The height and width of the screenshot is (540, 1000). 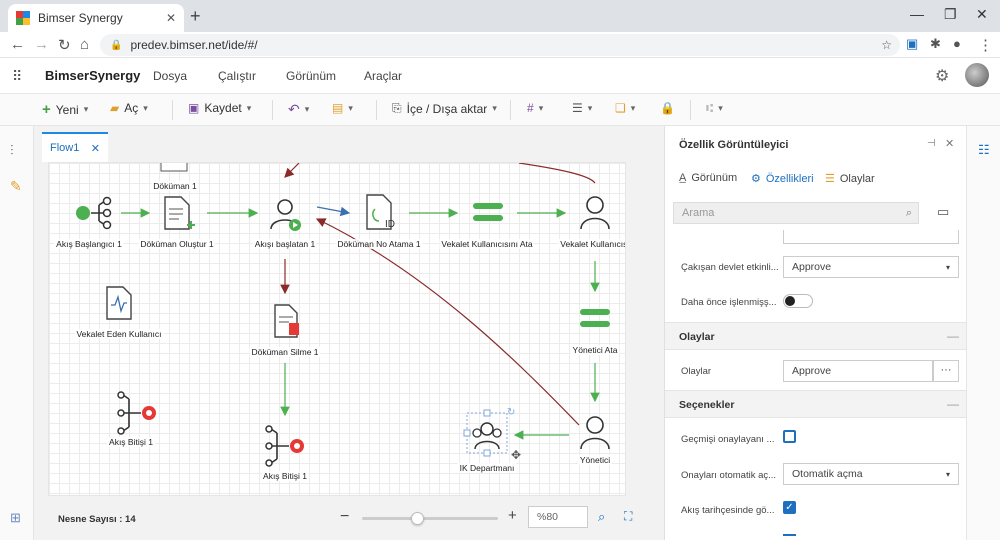 I want to click on conflict-select: Approve ▾, so click(x=871, y=267).